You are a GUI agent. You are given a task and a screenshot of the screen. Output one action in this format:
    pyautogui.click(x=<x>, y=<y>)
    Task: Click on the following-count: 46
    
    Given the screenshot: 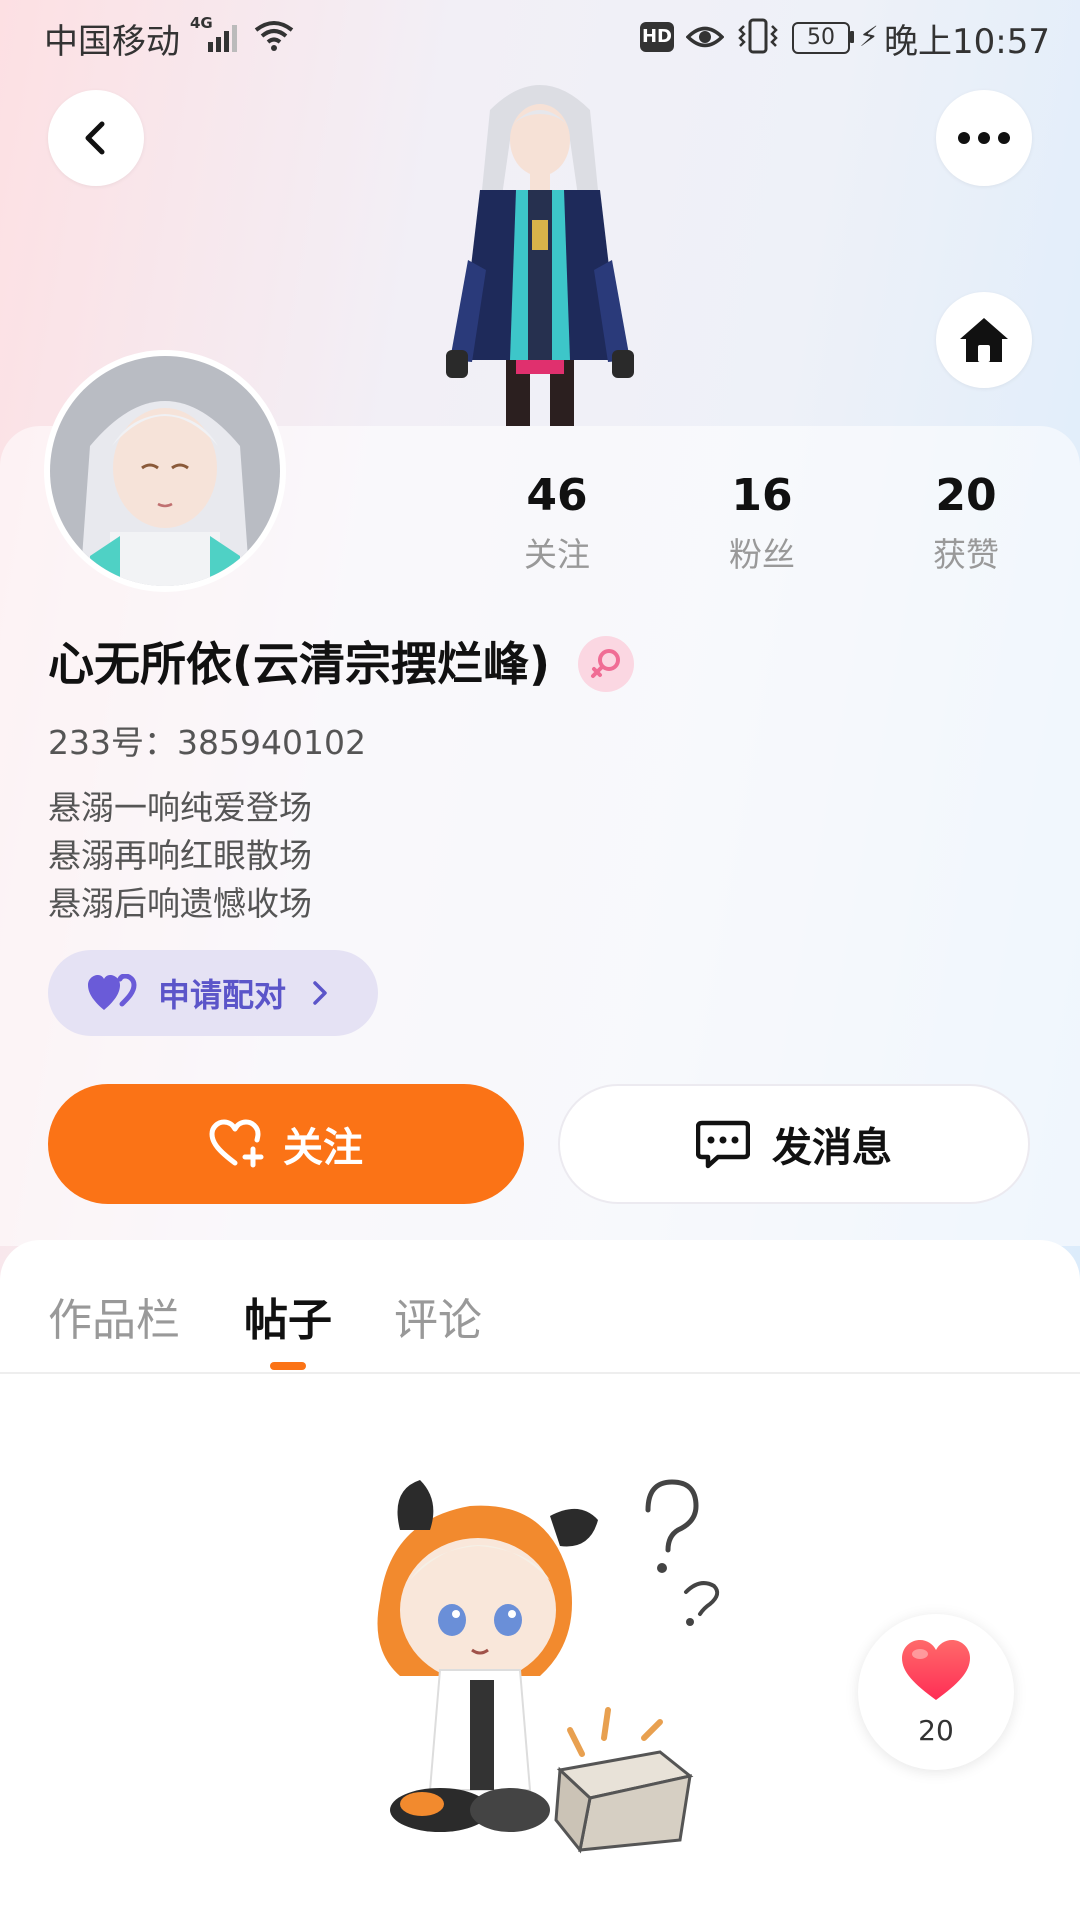 What is the action you would take?
    pyautogui.click(x=557, y=495)
    